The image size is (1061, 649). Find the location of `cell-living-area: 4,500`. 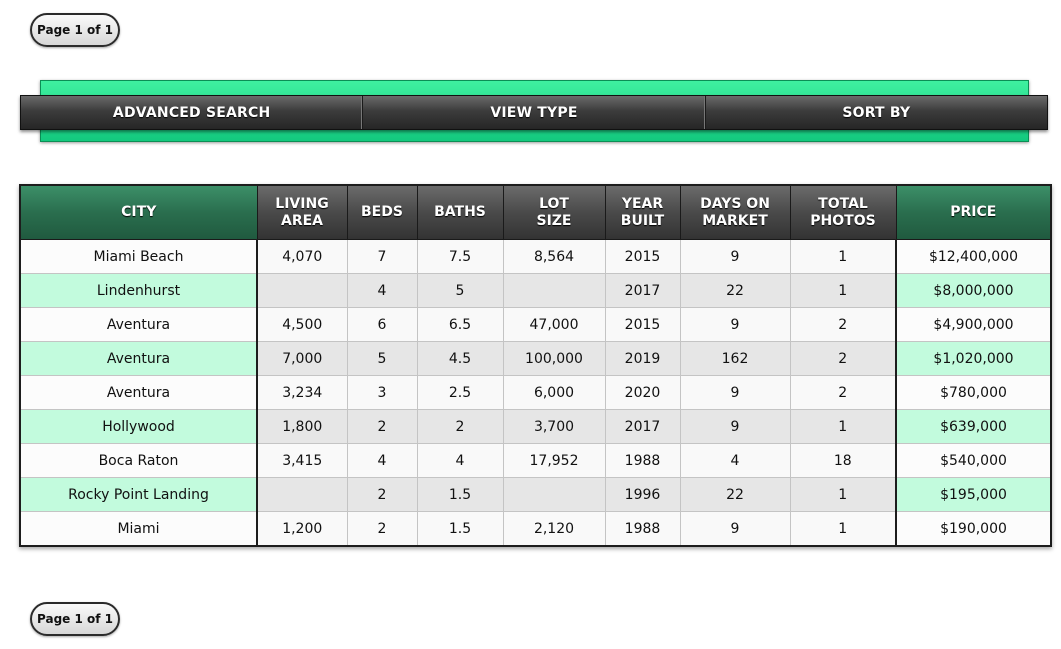

cell-living-area: 4,500 is located at coordinates (302, 324).